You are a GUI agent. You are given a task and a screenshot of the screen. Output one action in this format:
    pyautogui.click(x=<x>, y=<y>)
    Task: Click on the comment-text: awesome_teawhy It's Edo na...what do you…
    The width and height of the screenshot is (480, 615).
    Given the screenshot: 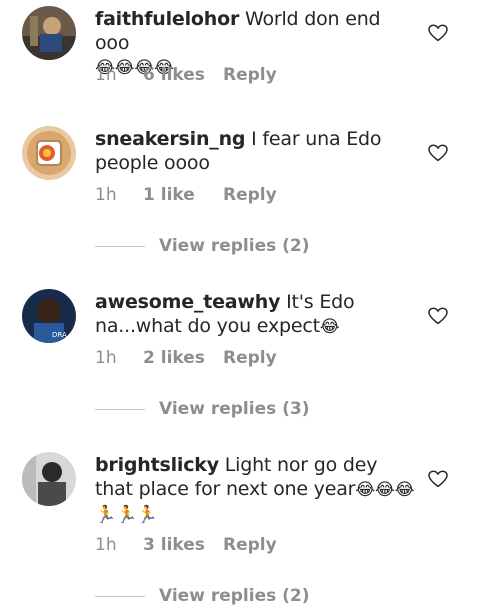 What is the action you would take?
    pyautogui.click(x=255, y=314)
    